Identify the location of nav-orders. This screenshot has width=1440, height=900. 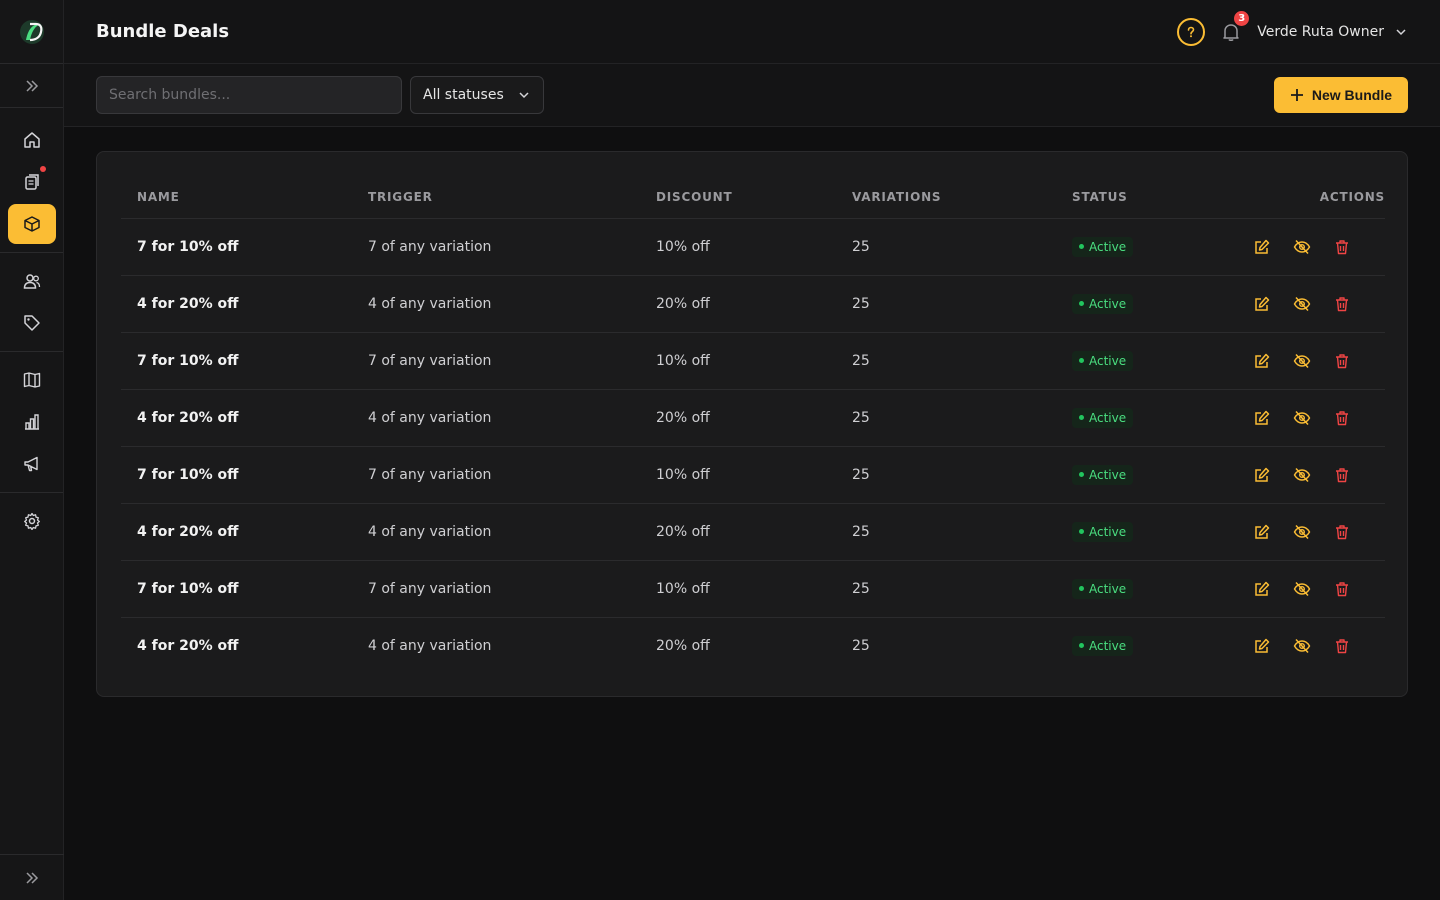
(32, 182).